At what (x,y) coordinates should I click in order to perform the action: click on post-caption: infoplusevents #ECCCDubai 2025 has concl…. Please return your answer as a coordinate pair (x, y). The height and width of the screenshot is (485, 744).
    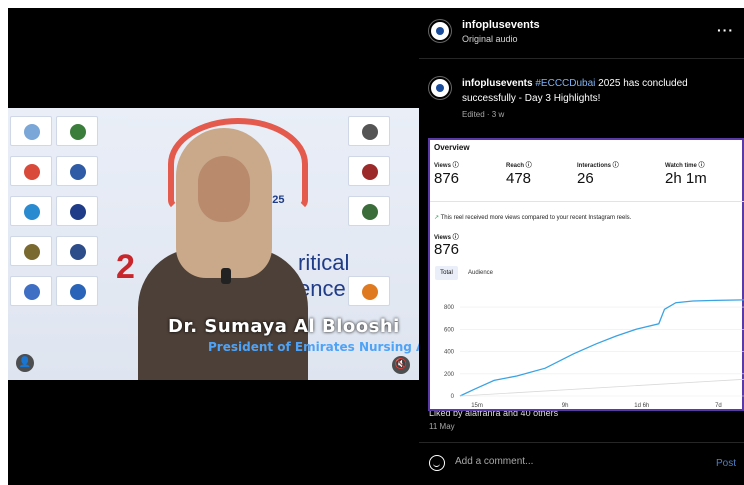
    Looking at the image, I should click on (603, 91).